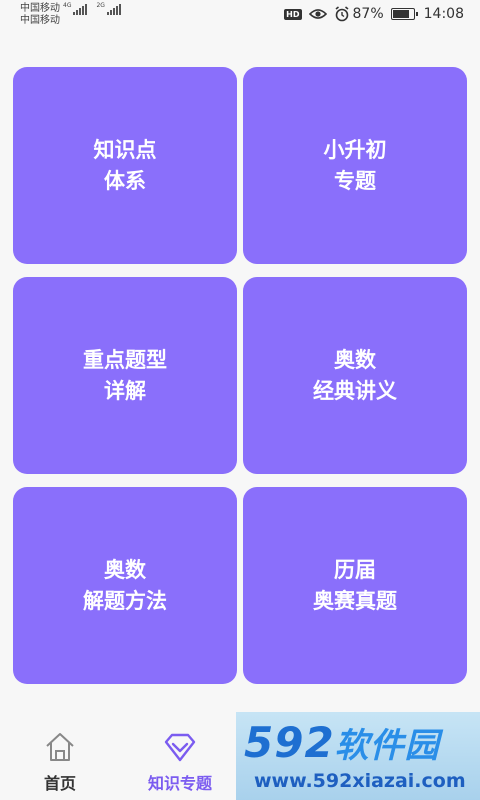 Image resolution: width=480 pixels, height=800 pixels. Describe the element at coordinates (125, 390) in the screenshot. I see `tile-label-line2: 详解` at that location.